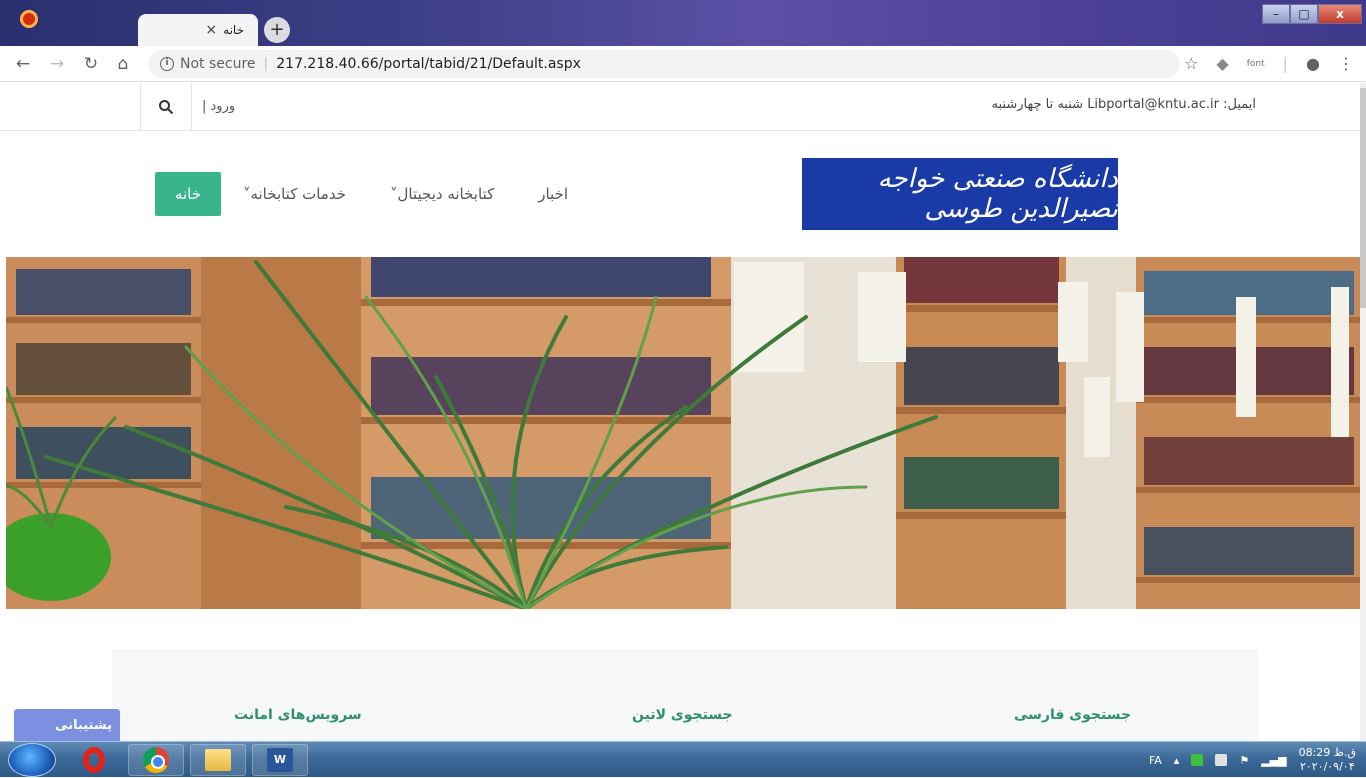  Describe the element at coordinates (1222, 63) in the screenshot. I see `extension-pin-icon: ◆` at that location.